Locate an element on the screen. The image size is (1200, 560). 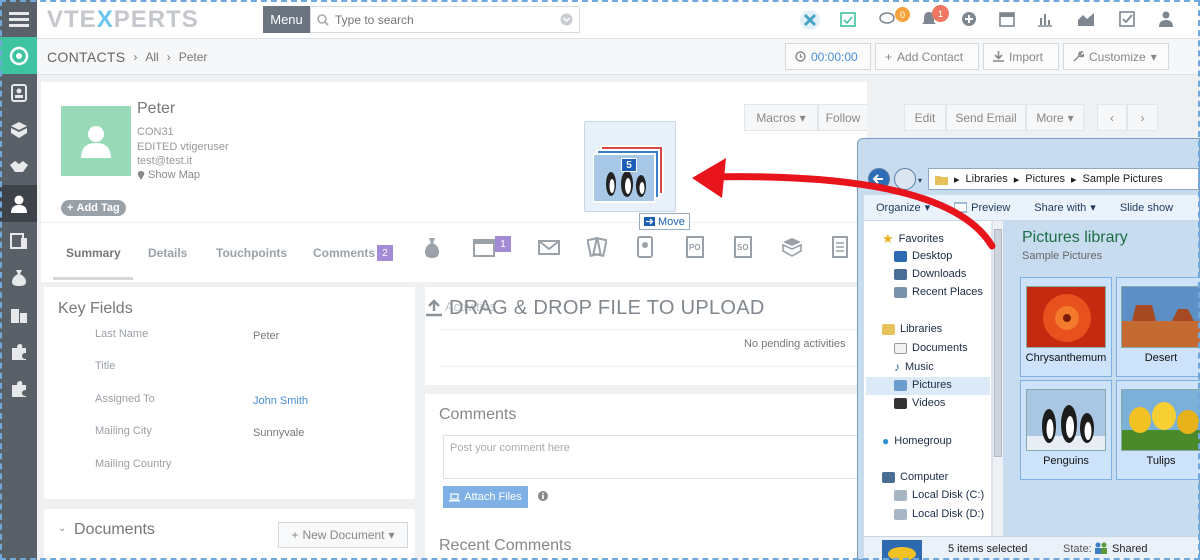
file-item-tulips: Tulips is located at coordinates (1158, 430).